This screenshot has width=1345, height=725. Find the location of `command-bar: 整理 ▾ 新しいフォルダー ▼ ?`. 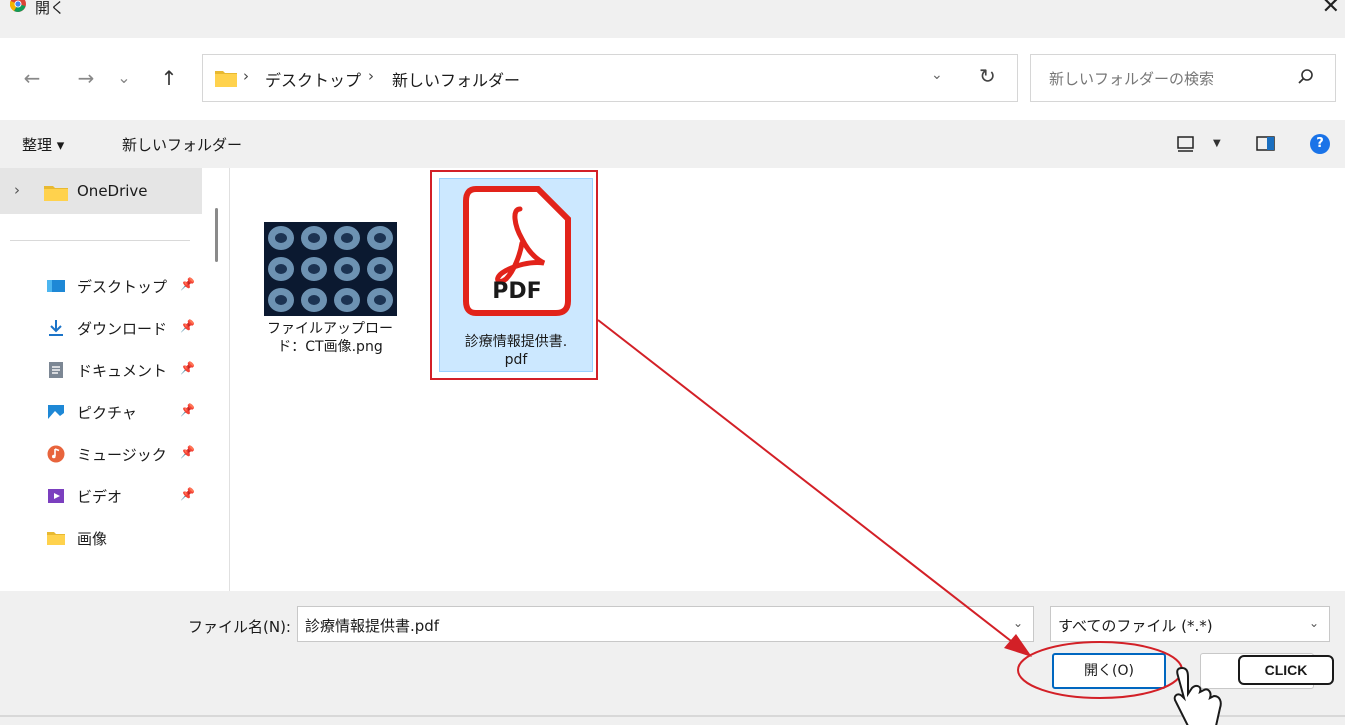

command-bar: 整理 ▾ 新しいフォルダー ▼ ? is located at coordinates (672, 144).